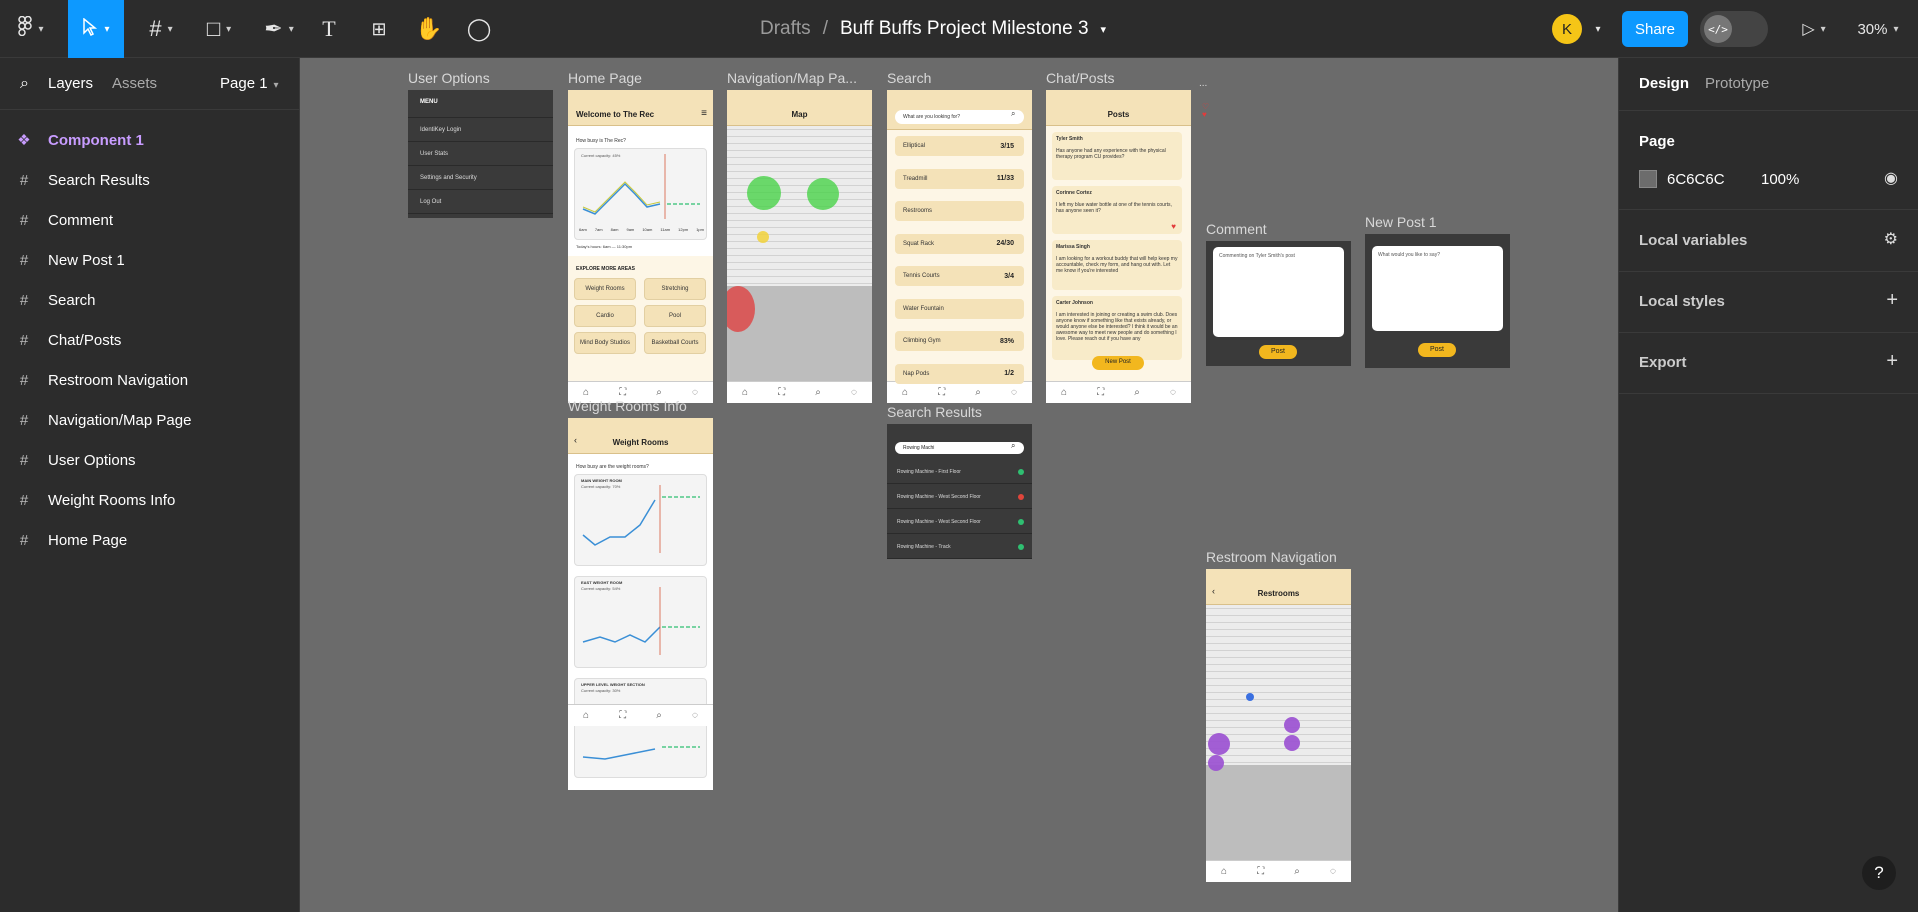  What do you see at coordinates (249, 83) in the screenshot?
I see `page-selector: Page 1 ▾` at bounding box center [249, 83].